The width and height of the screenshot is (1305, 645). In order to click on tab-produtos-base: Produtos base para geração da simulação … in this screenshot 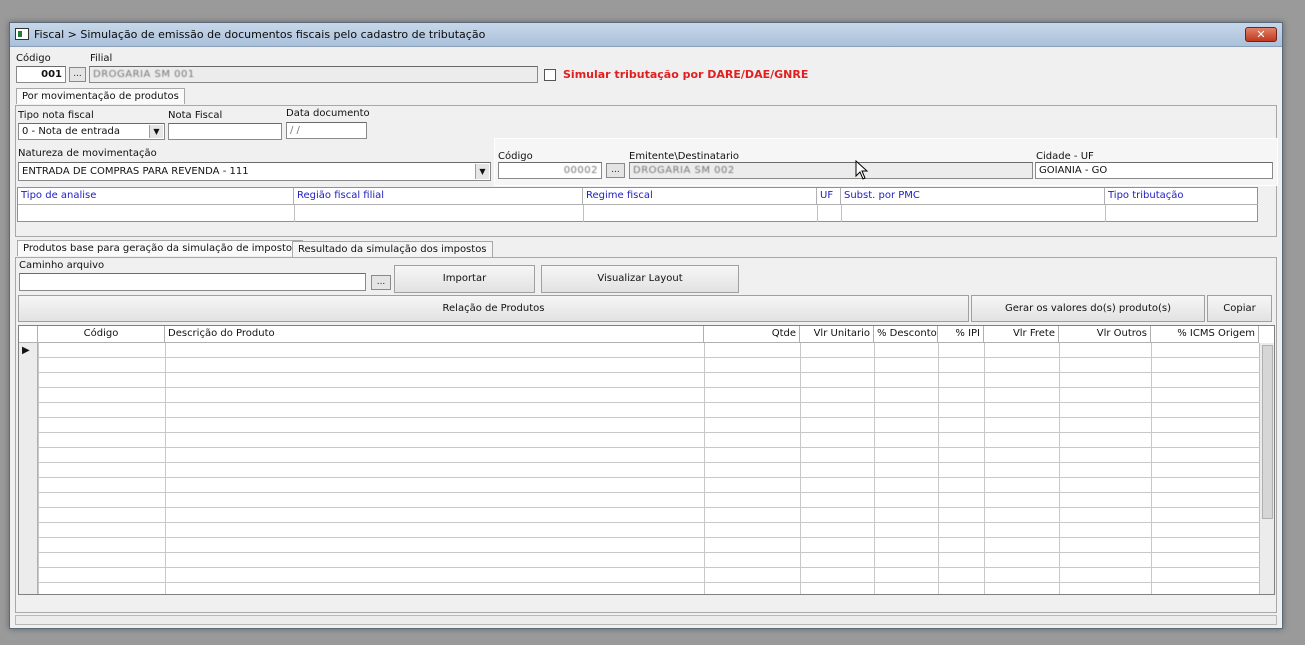, I will do `click(160, 248)`.